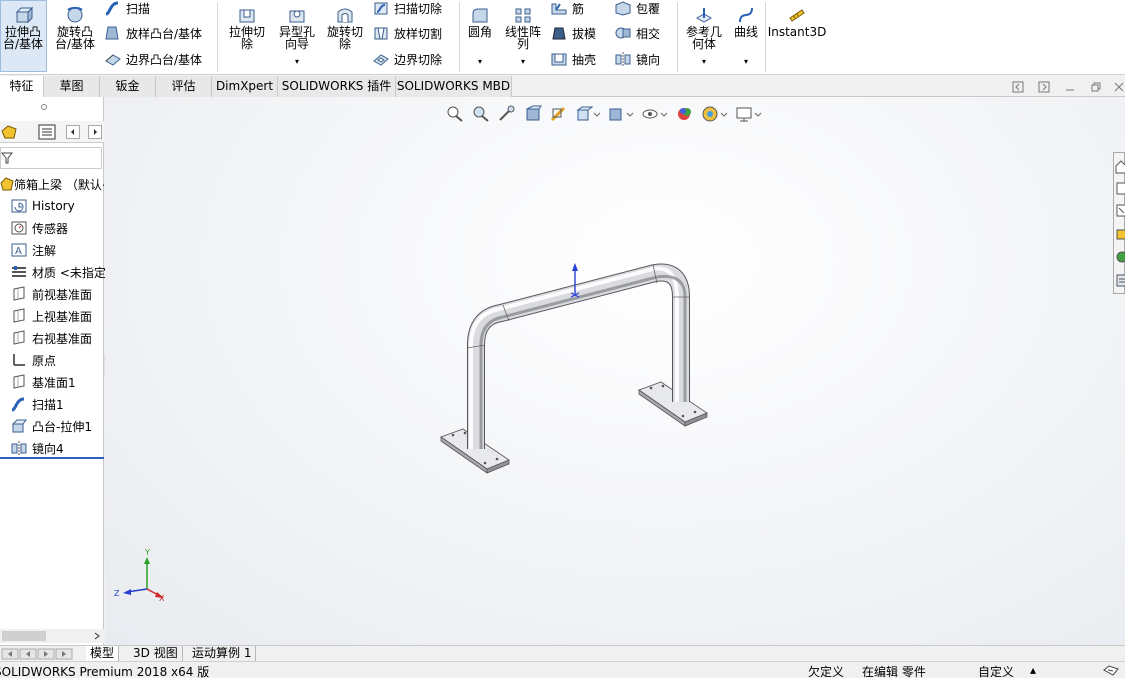 This screenshot has height=678, width=1125. What do you see at coordinates (217, 37) in the screenshot?
I see `ribbon-separator` at bounding box center [217, 37].